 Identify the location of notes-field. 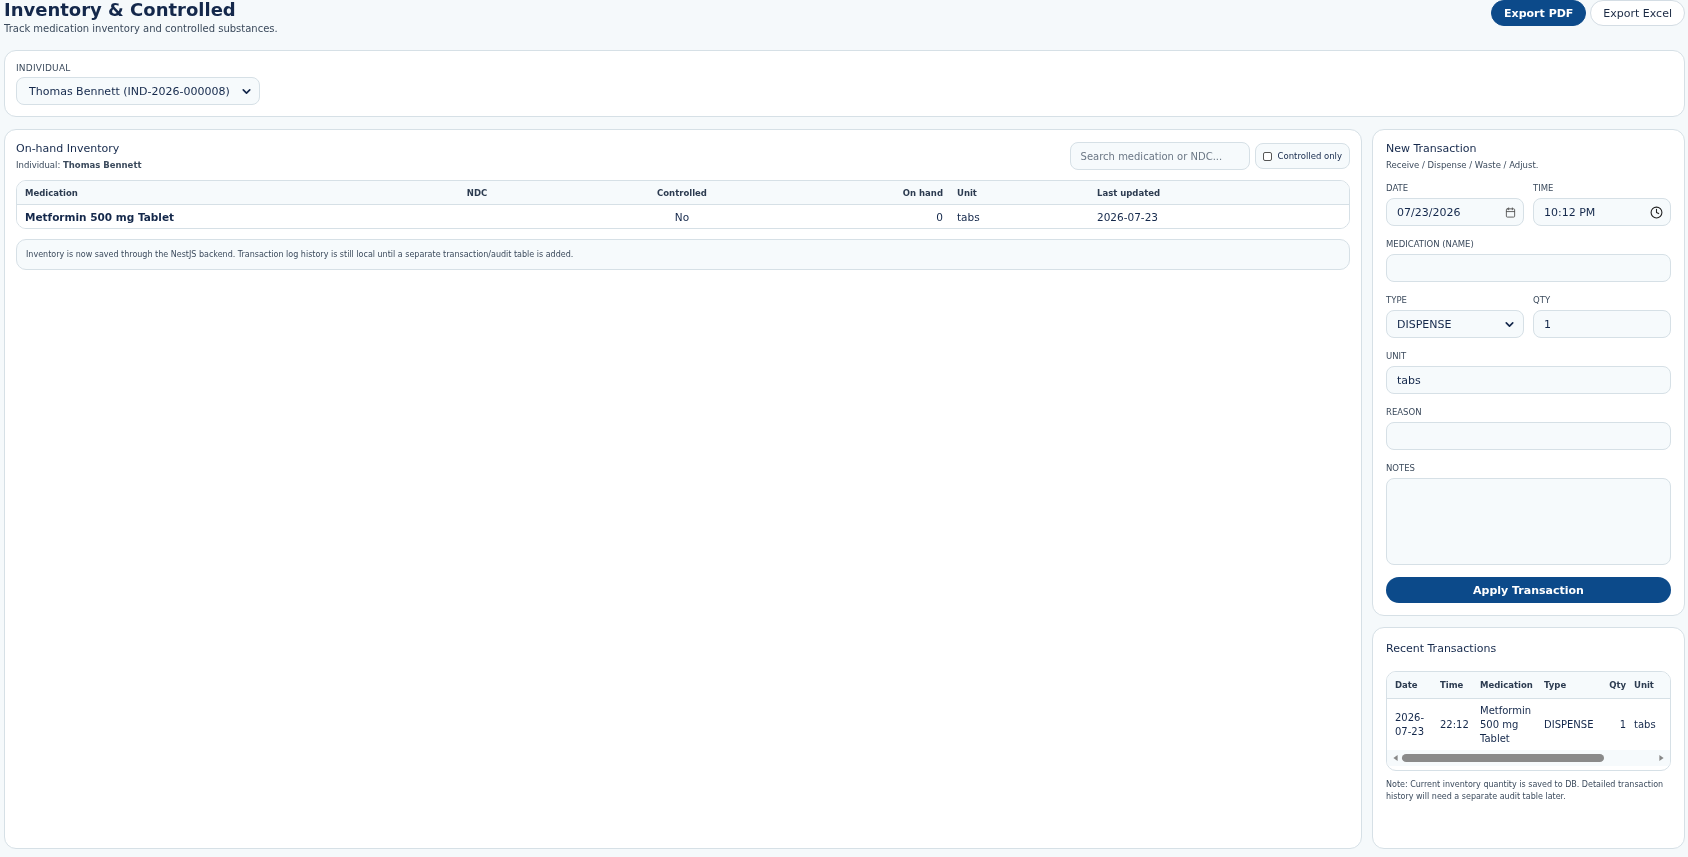
(1528, 521).